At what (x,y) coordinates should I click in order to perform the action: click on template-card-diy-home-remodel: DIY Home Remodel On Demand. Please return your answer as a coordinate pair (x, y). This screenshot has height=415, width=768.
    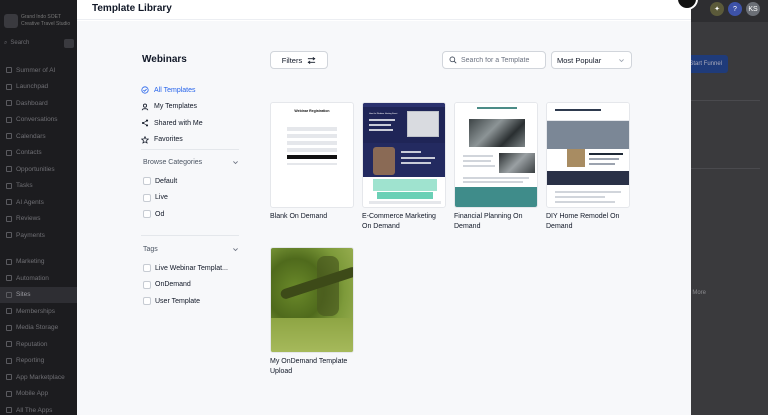
    Looking at the image, I should click on (588, 167).